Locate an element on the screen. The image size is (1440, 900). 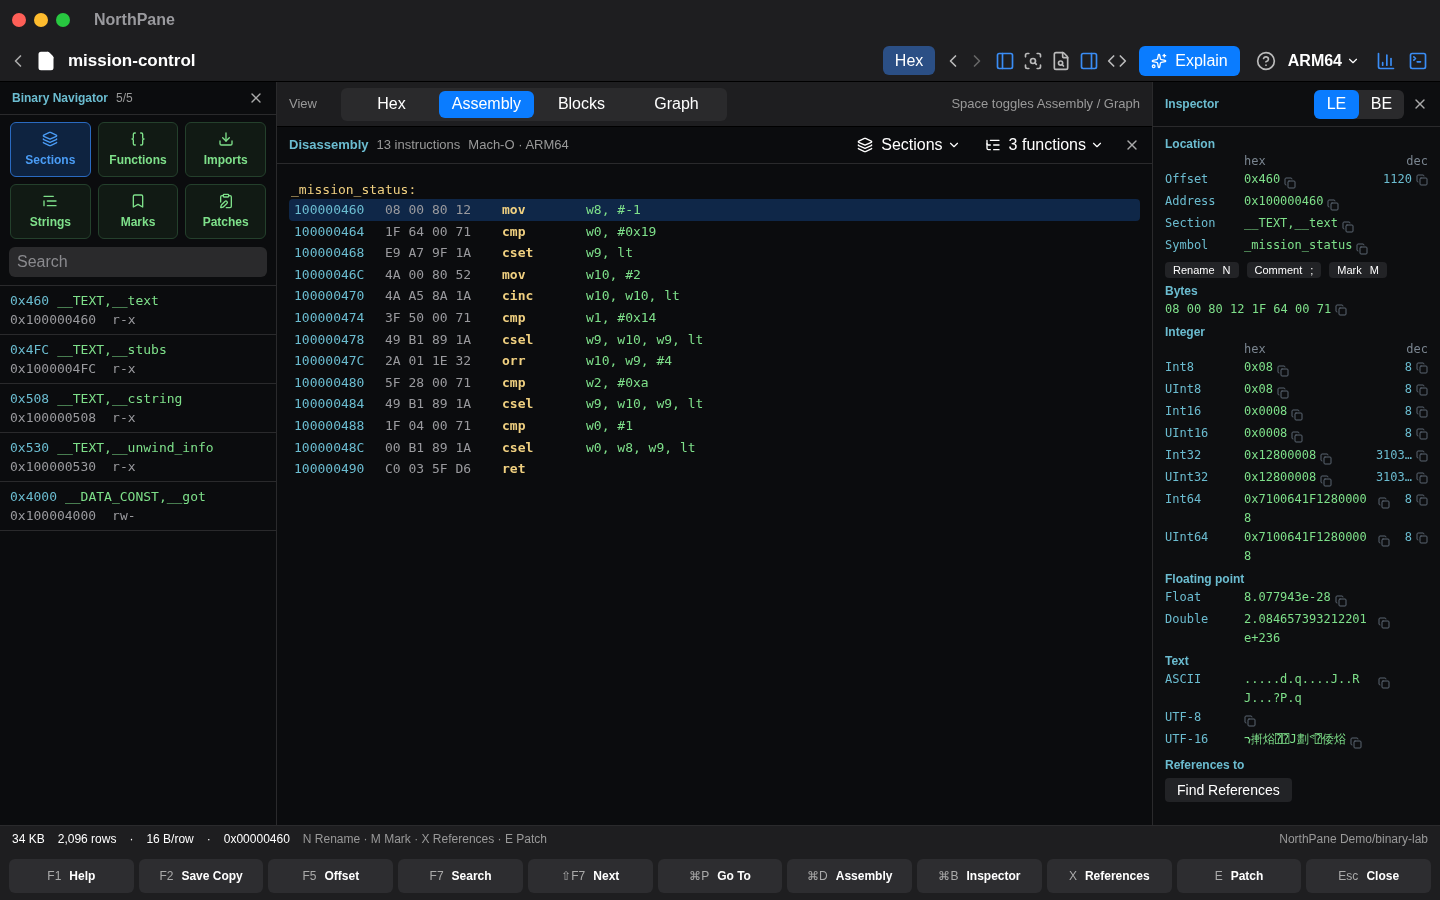
navigator-tab: Imports is located at coordinates (225, 149).